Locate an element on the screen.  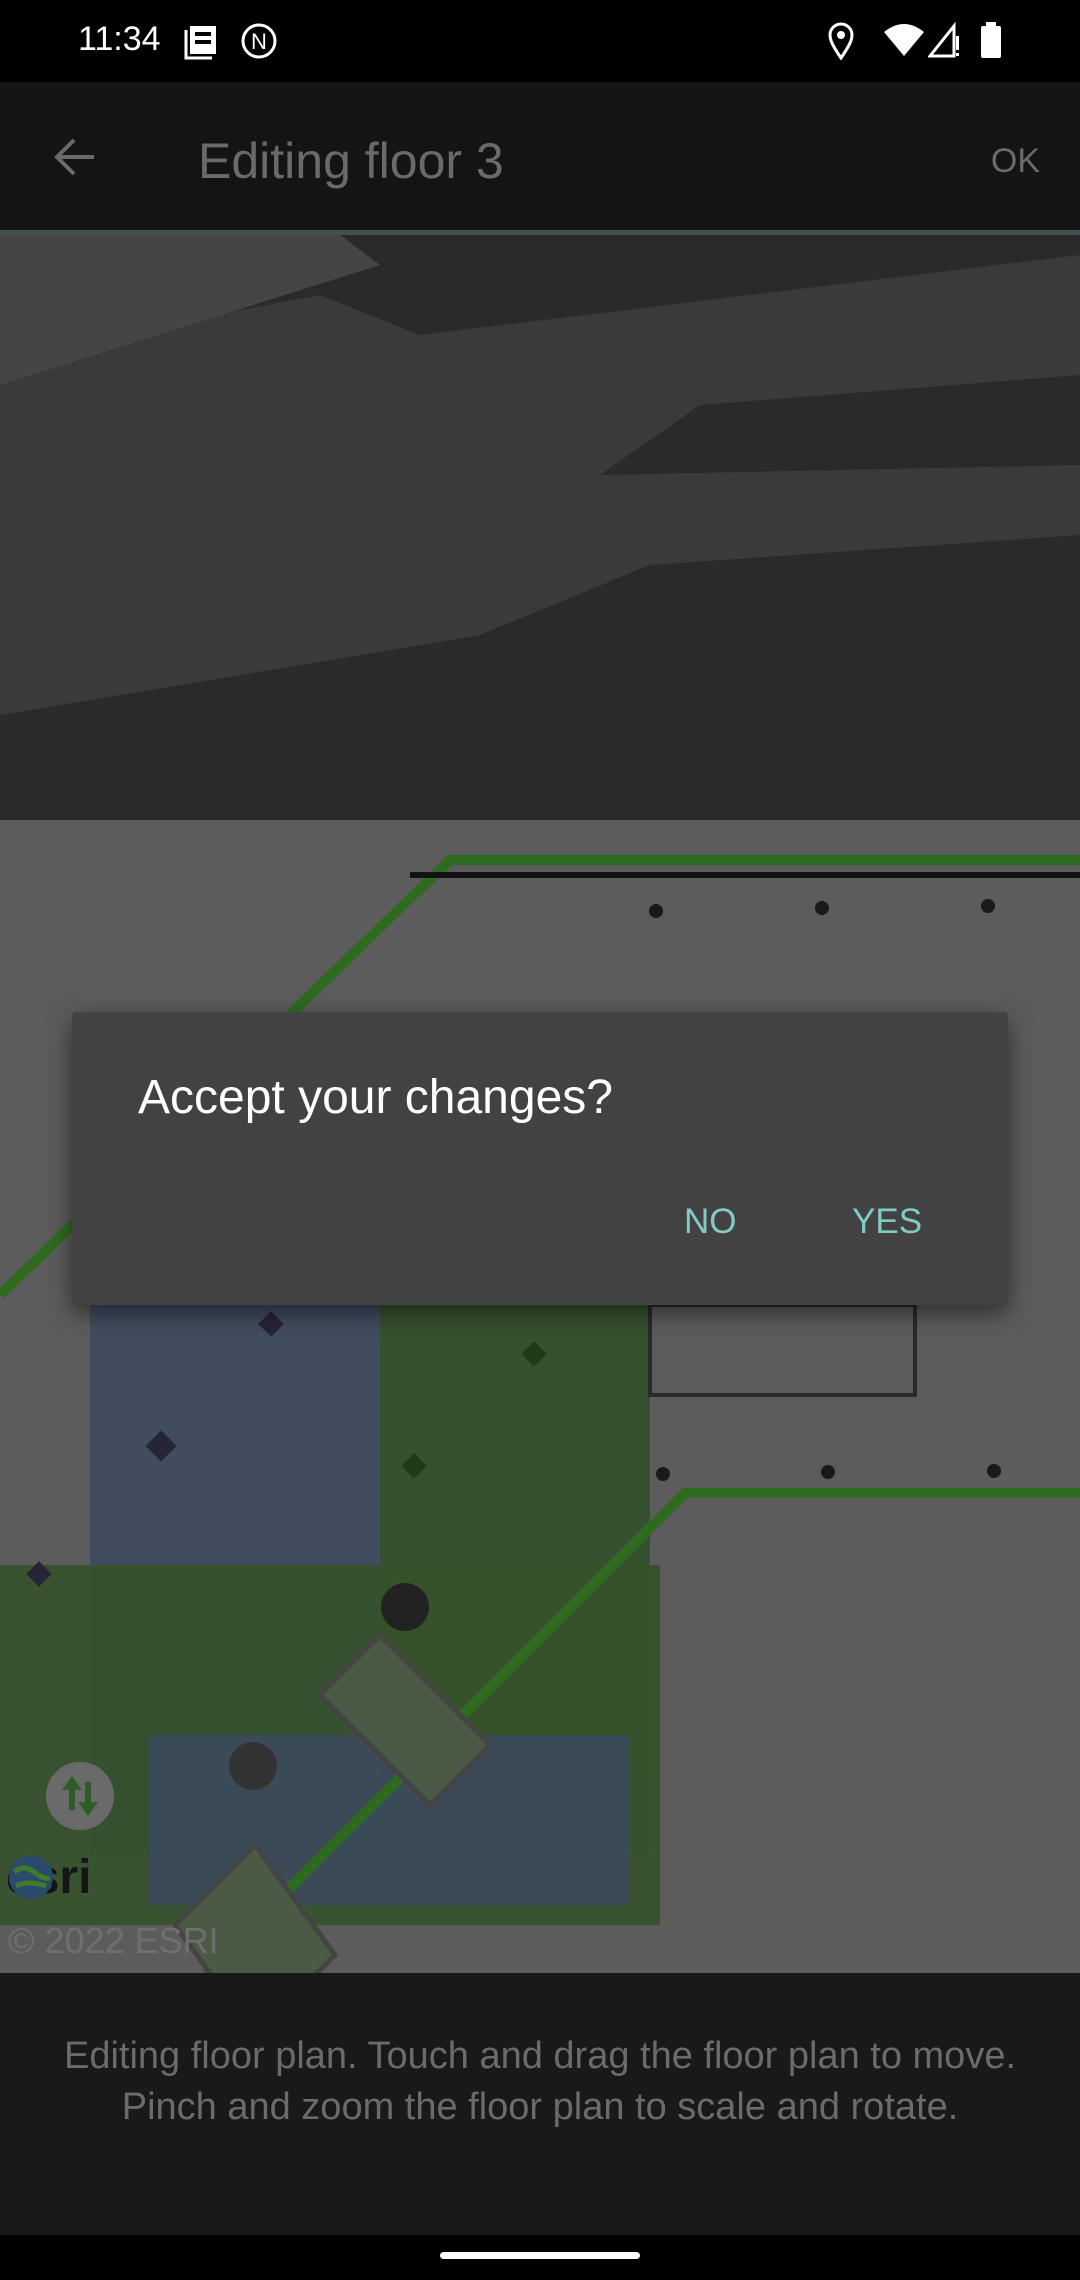
map-attribution: © 2022 ESRI is located at coordinates (113, 1940).